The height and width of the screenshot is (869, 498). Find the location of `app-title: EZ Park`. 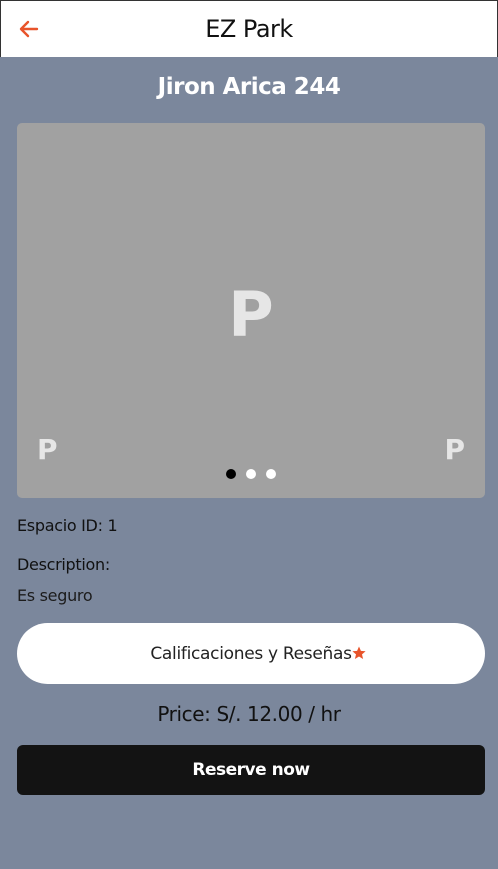

app-title: EZ Park is located at coordinates (249, 29).